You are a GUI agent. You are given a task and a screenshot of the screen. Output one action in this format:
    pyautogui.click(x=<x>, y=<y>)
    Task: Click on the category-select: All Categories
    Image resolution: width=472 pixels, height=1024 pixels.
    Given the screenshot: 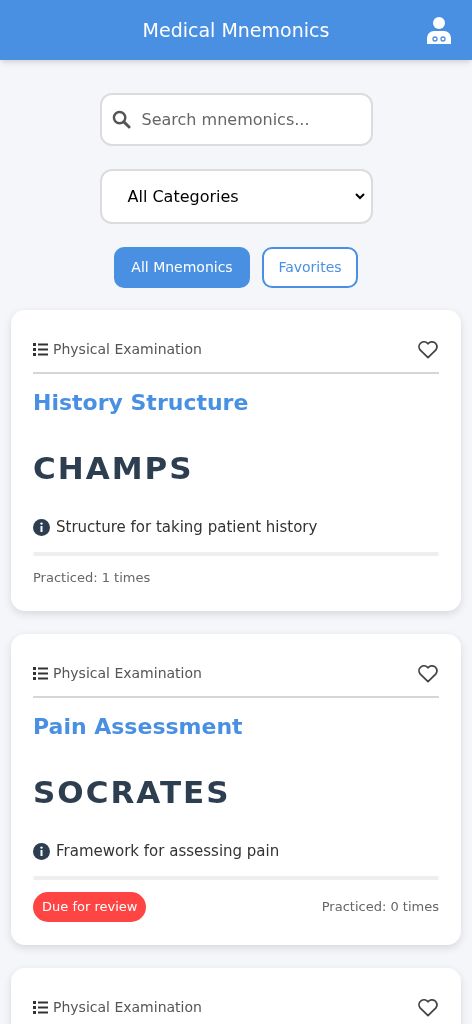 What is the action you would take?
    pyautogui.click(x=236, y=196)
    